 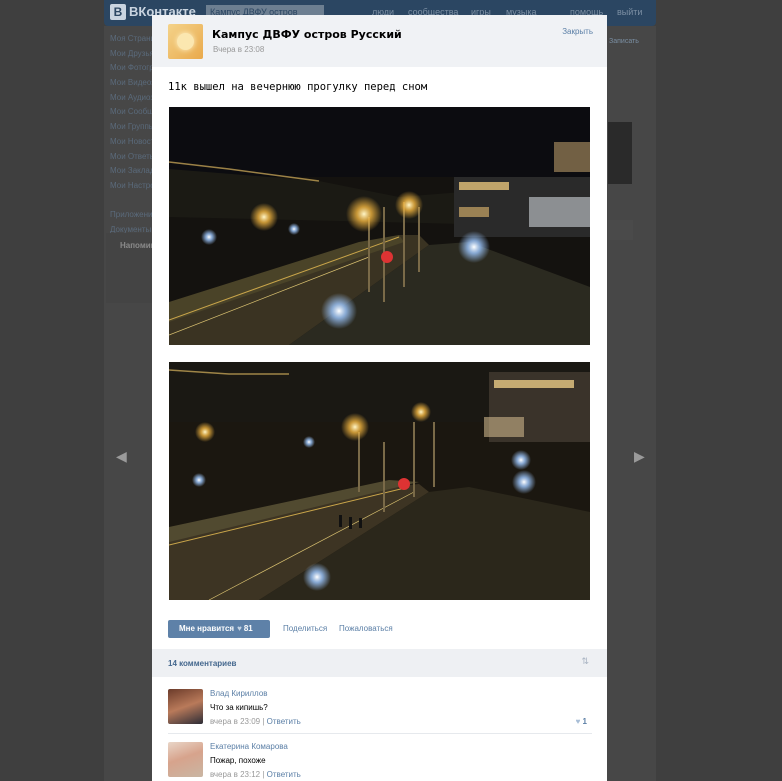 I want to click on sidebar-item: Мои Группы, so click(x=131, y=127).